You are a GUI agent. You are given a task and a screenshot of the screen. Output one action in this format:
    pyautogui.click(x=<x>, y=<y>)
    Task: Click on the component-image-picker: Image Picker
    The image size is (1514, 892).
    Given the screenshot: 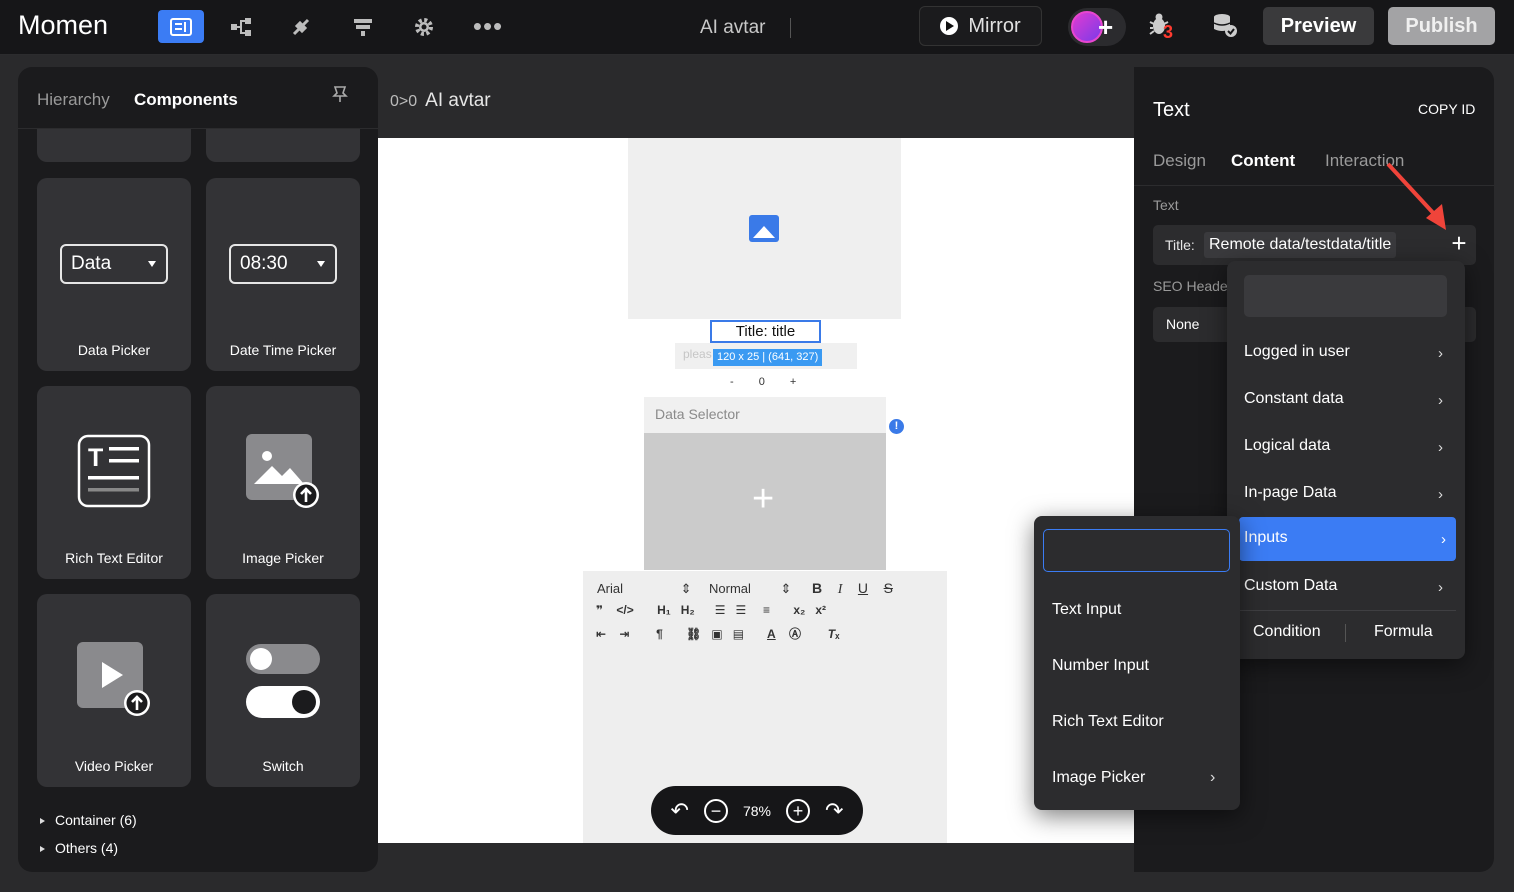 What is the action you would take?
    pyautogui.click(x=283, y=482)
    